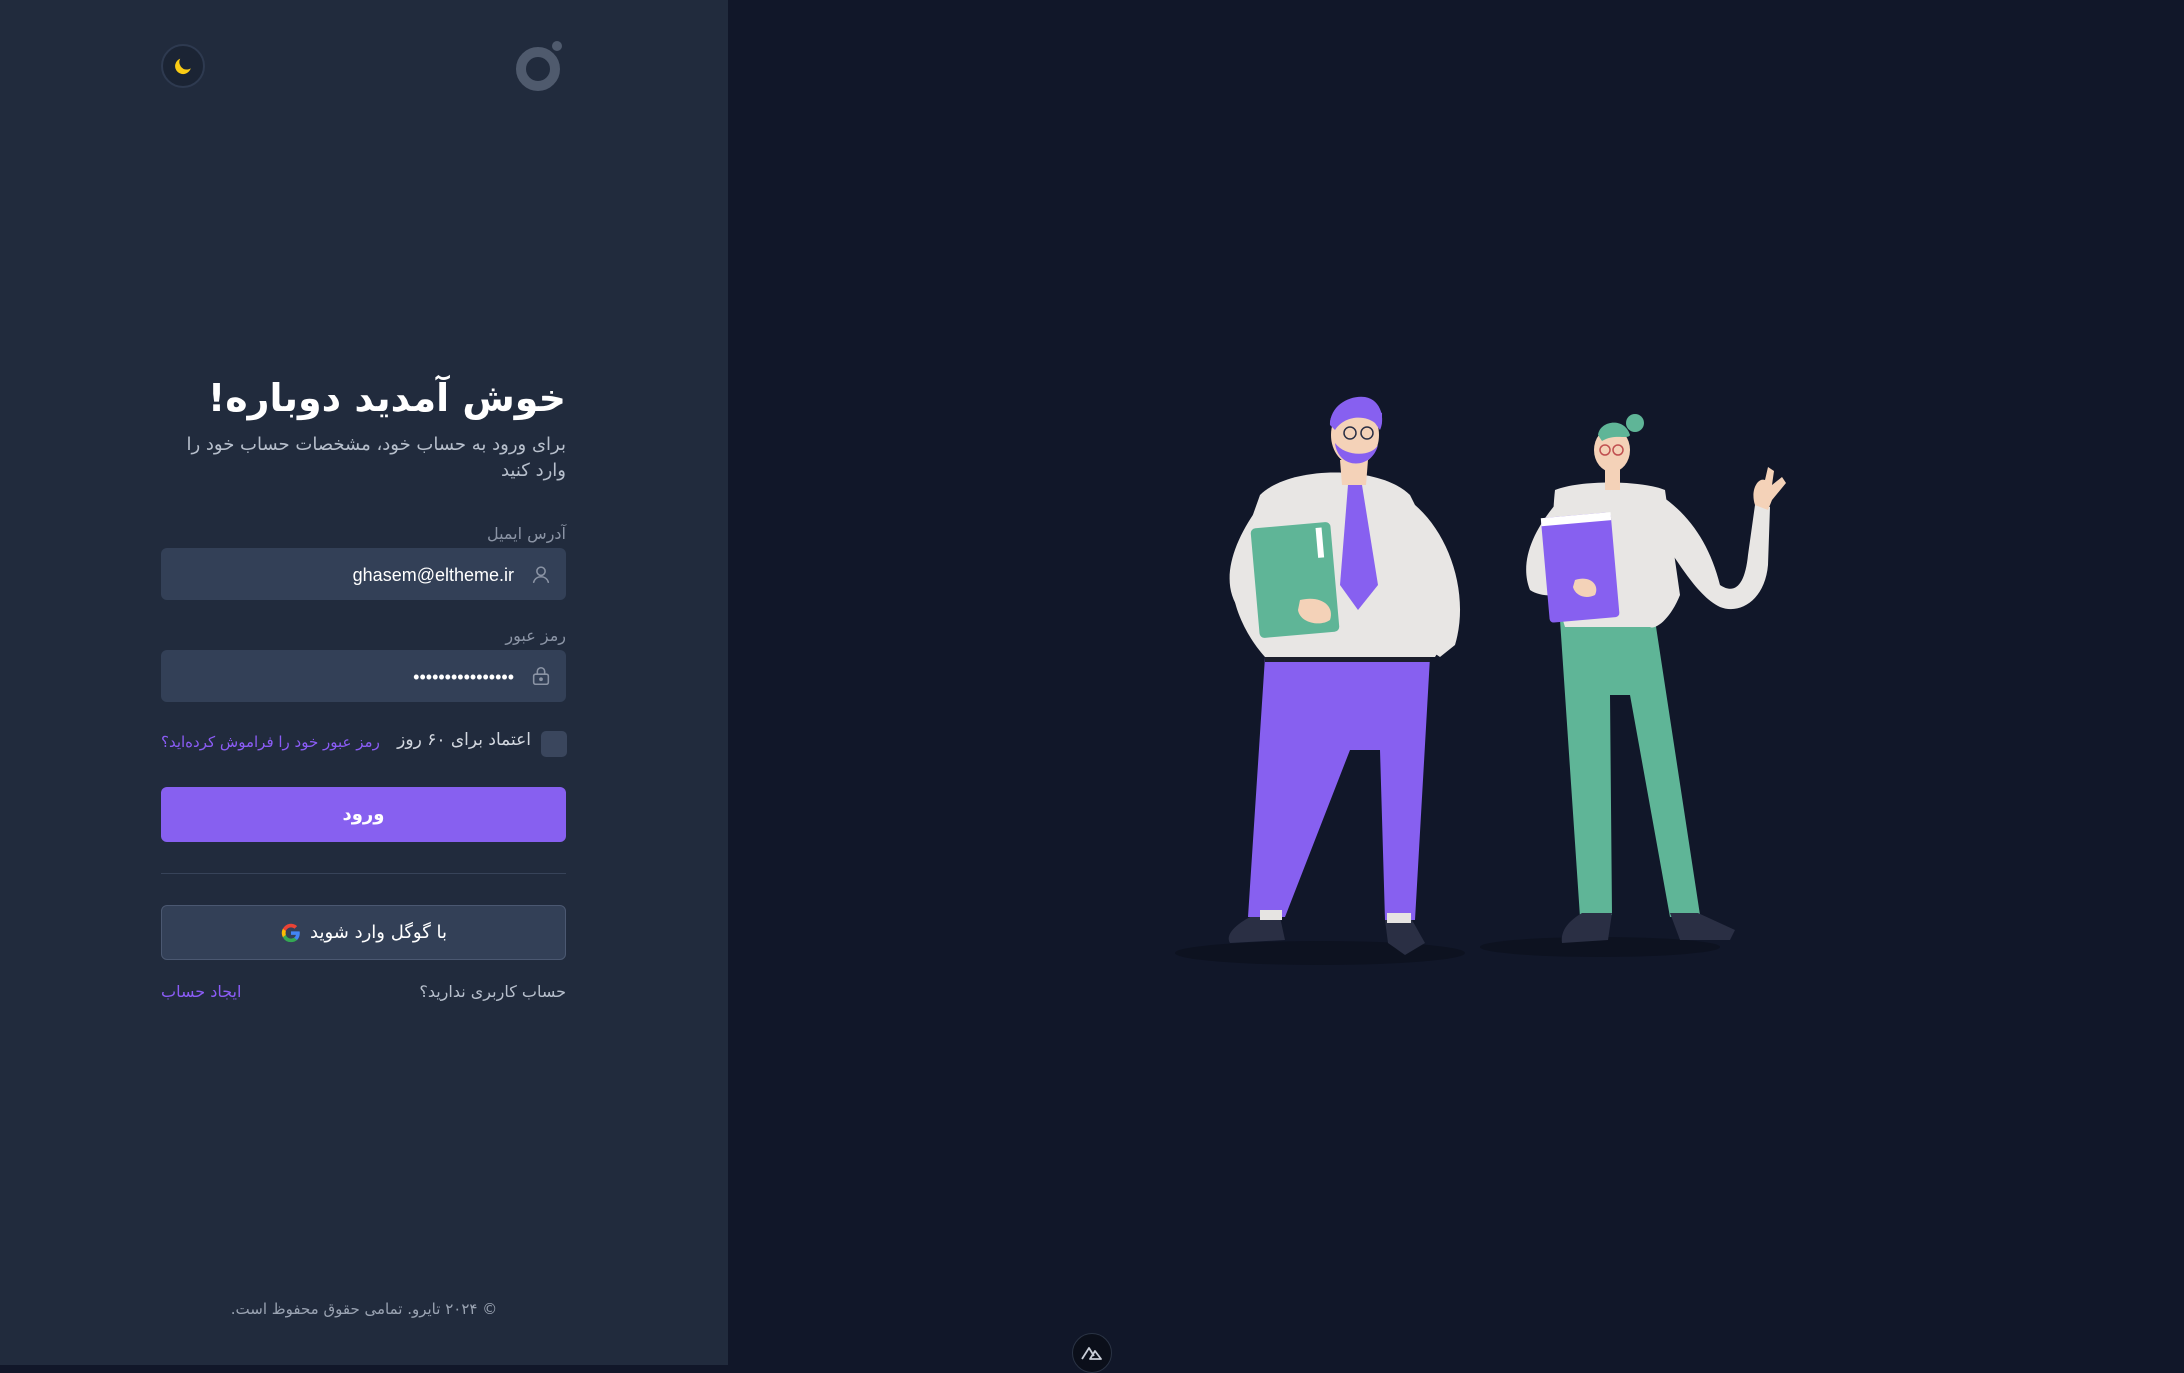 The height and width of the screenshot is (1373, 2184). I want to click on email-field, so click(363, 575).